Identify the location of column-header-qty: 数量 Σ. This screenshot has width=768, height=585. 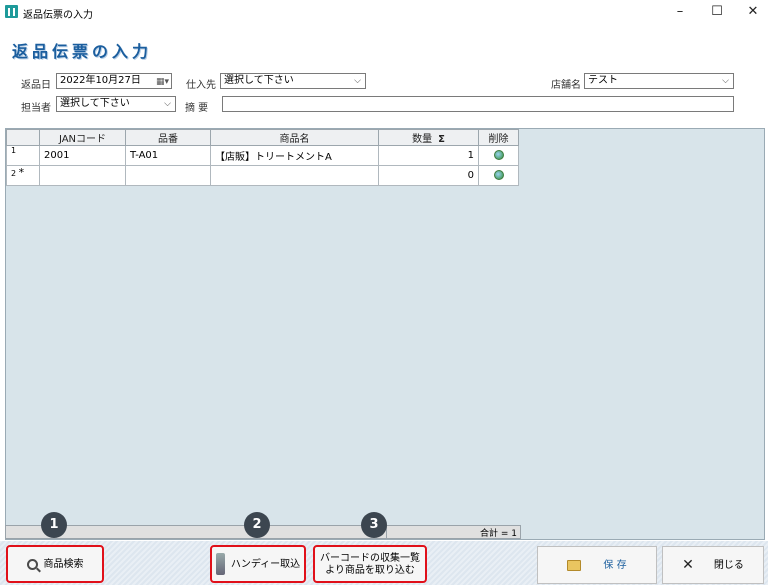
(428, 137).